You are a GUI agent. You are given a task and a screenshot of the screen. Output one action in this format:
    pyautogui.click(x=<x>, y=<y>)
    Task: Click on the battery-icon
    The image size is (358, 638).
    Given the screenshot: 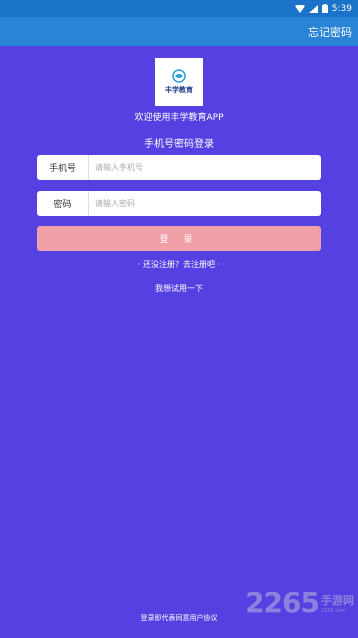 What is the action you would take?
    pyautogui.click(x=324, y=8)
    